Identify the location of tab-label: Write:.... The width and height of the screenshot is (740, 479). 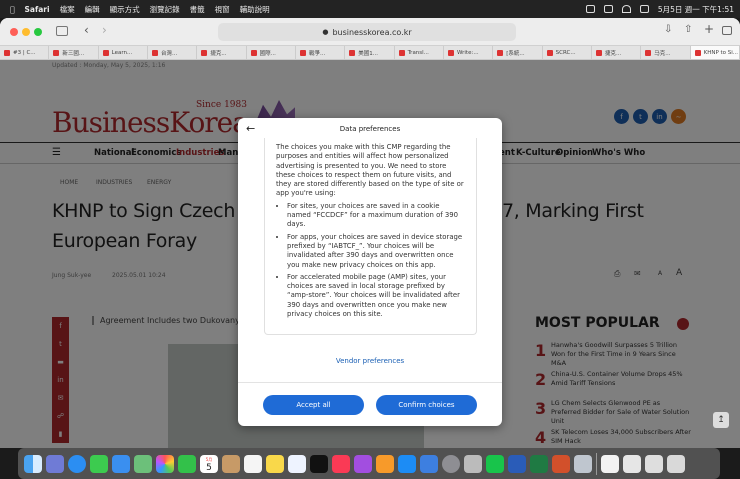
(467, 52).